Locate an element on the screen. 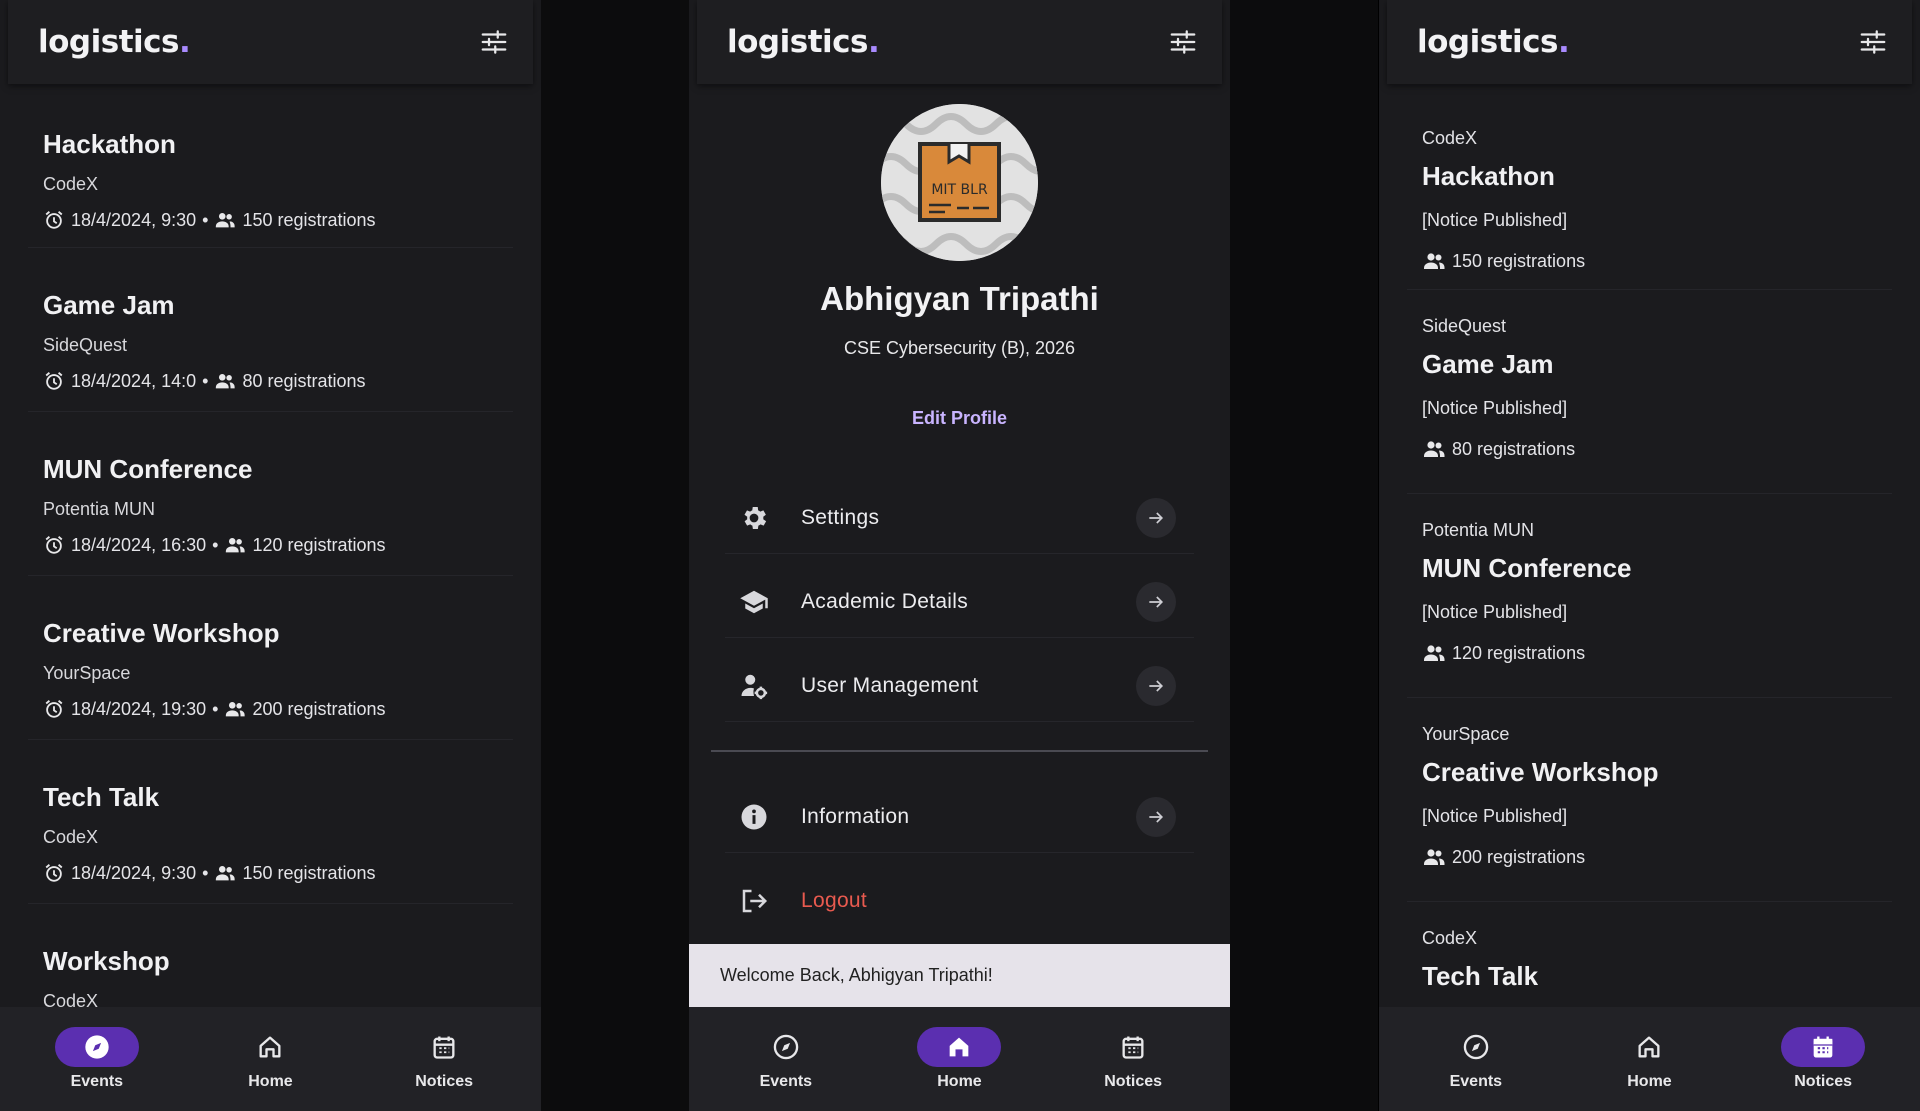 Image resolution: width=1920 pixels, height=1111 pixels. academic-details-row: Academic Details is located at coordinates (959, 602).